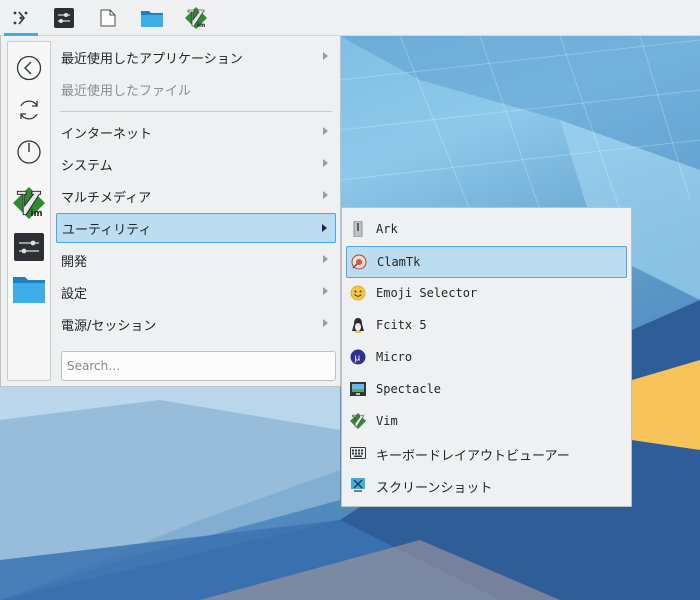 This screenshot has height=600, width=700. What do you see at coordinates (350, 18) in the screenshot?
I see `top-panel: im` at bounding box center [350, 18].